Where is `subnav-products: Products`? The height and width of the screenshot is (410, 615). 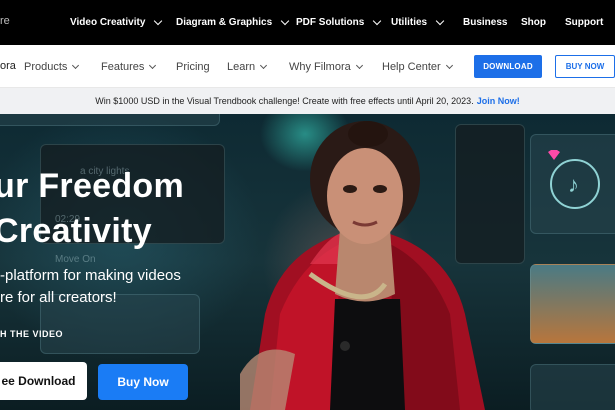
subnav-products: Products is located at coordinates (52, 66).